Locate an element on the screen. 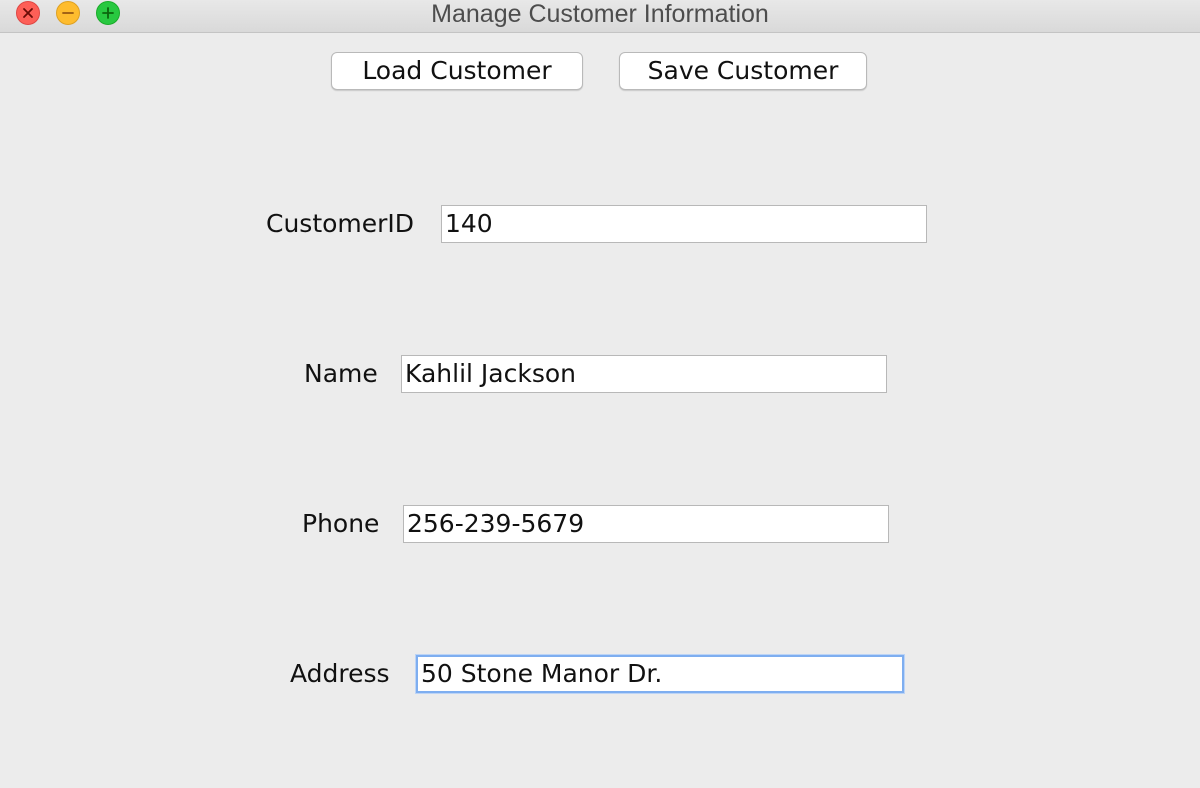 Image resolution: width=1200 pixels, height=788 pixels. name-field: Kahlil Jackson is located at coordinates (644, 374).